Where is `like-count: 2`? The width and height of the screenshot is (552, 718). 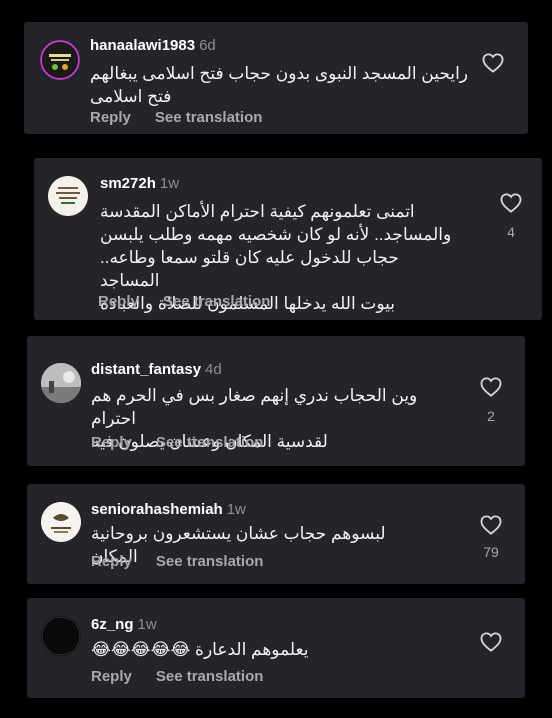 like-count: 2 is located at coordinates (491, 416).